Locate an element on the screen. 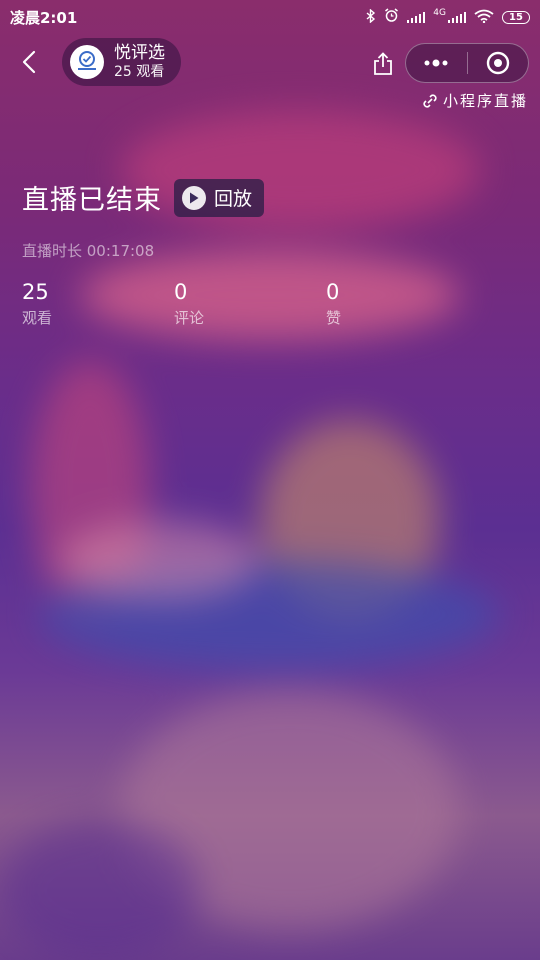 The height and width of the screenshot is (960, 540). live-ended-title: 直播已结束 is located at coordinates (92, 200).